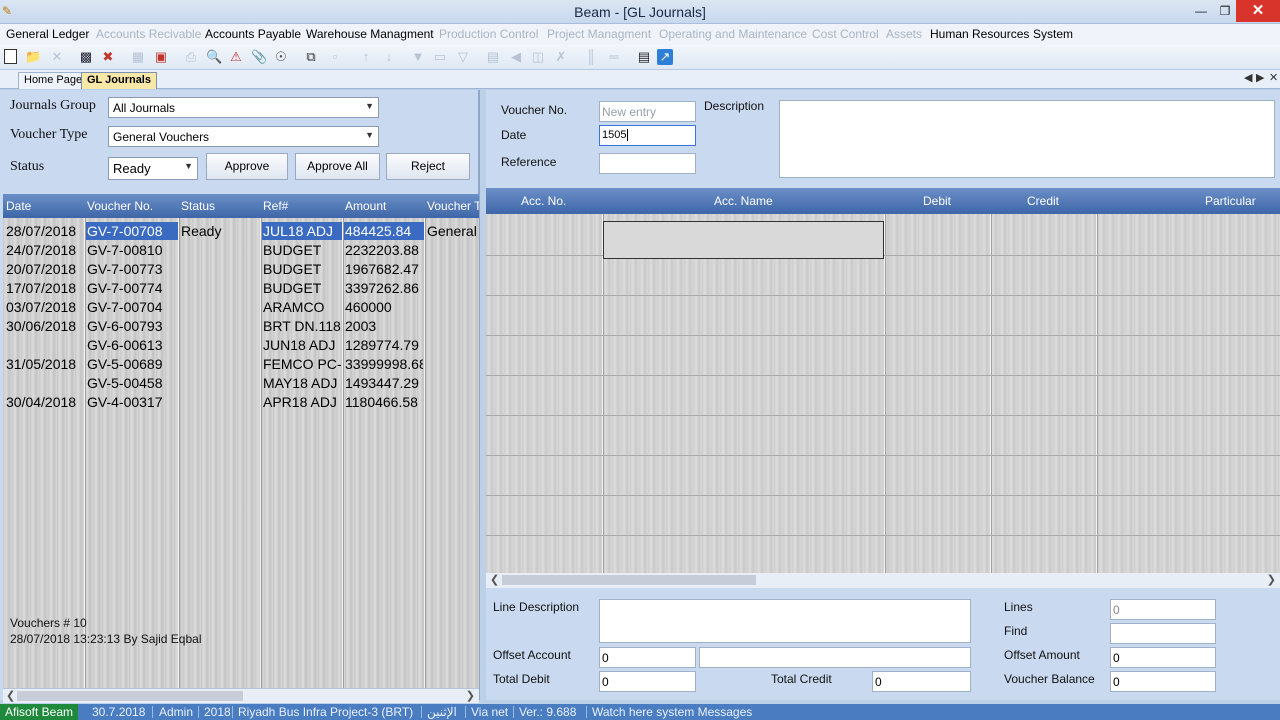  What do you see at coordinates (845, 34) in the screenshot?
I see `menu-cost-control: Cost Control` at bounding box center [845, 34].